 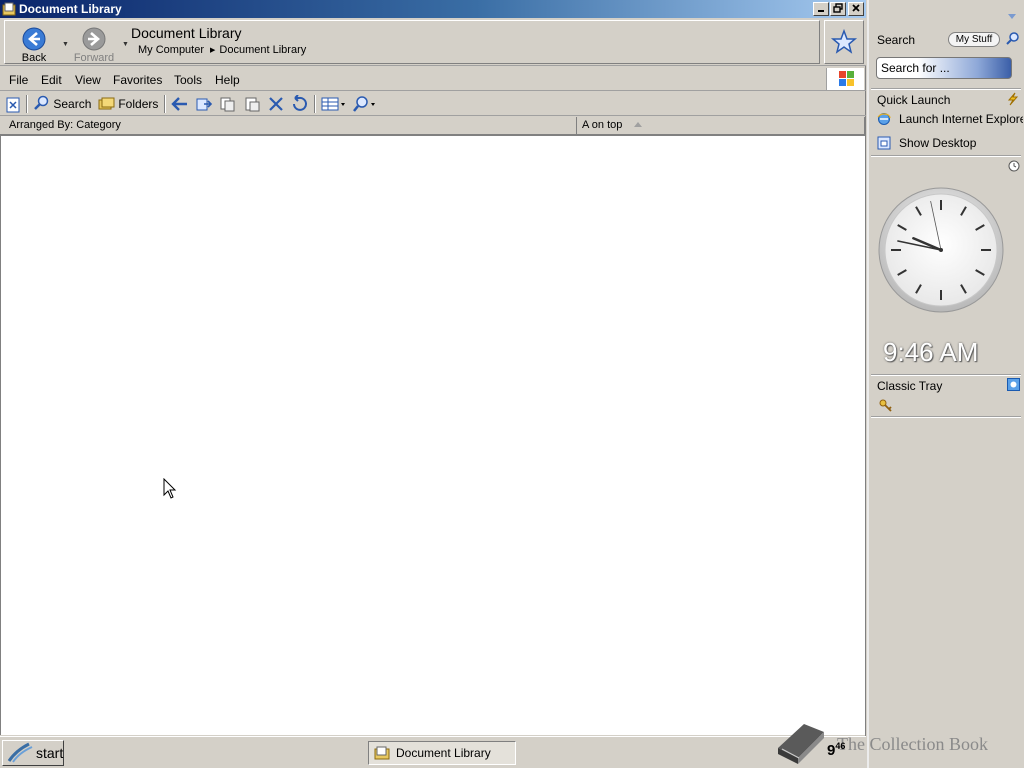 What do you see at coordinates (88, 80) in the screenshot?
I see `menu-view: View` at bounding box center [88, 80].